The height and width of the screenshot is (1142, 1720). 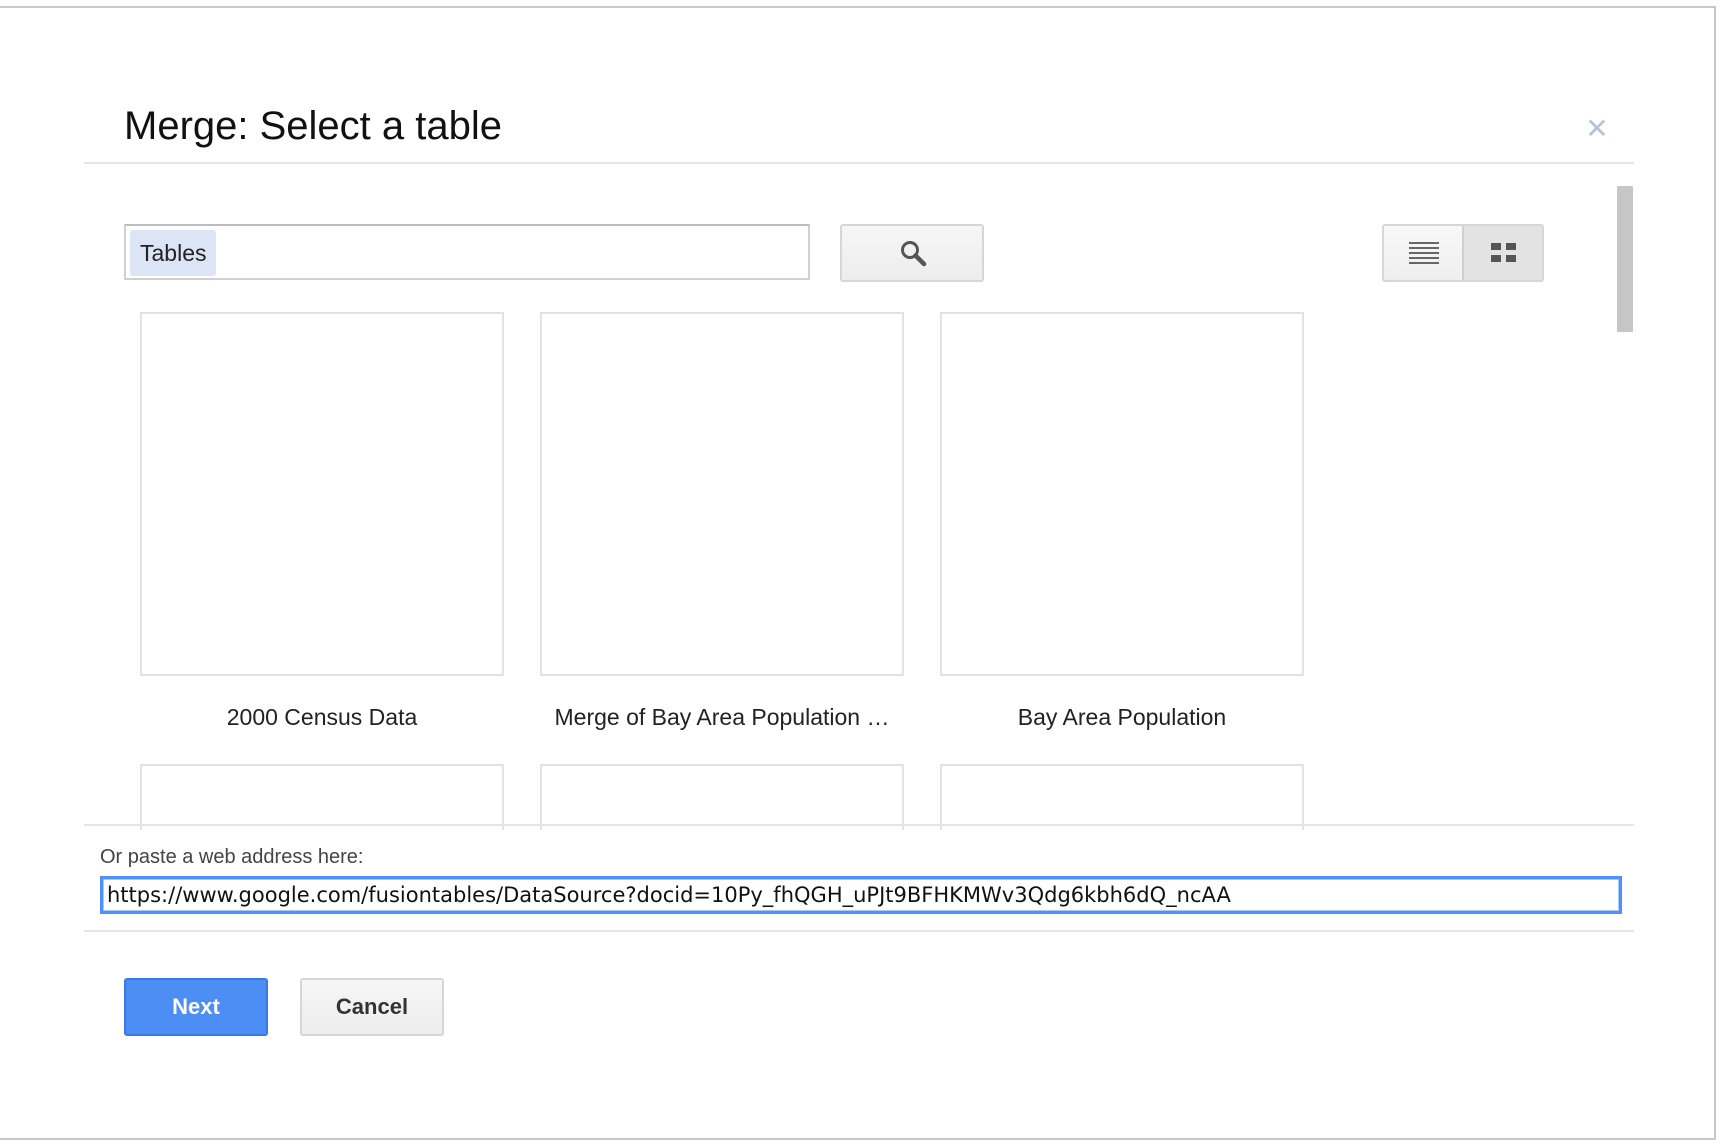 What do you see at coordinates (859, 825) in the screenshot?
I see `grid-divider` at bounding box center [859, 825].